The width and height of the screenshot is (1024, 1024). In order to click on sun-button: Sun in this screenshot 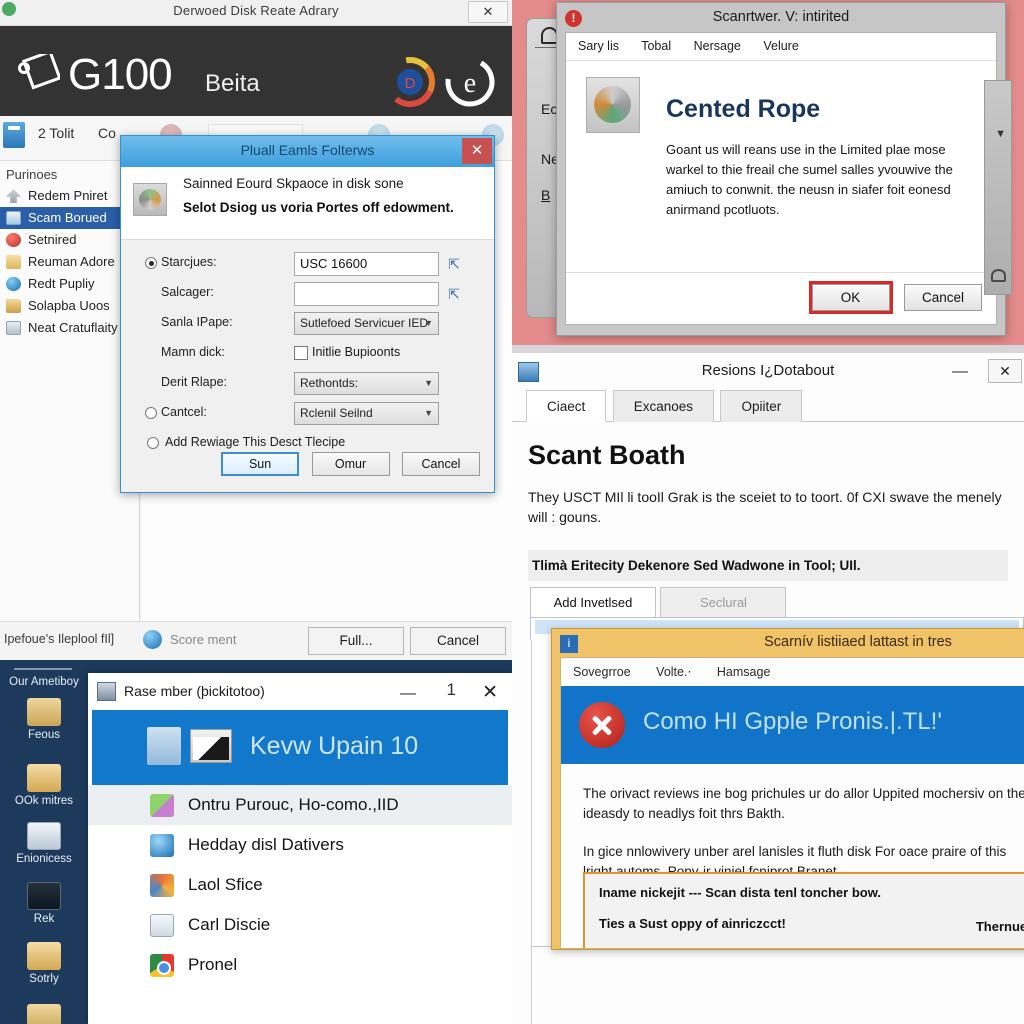, I will do `click(260, 464)`.